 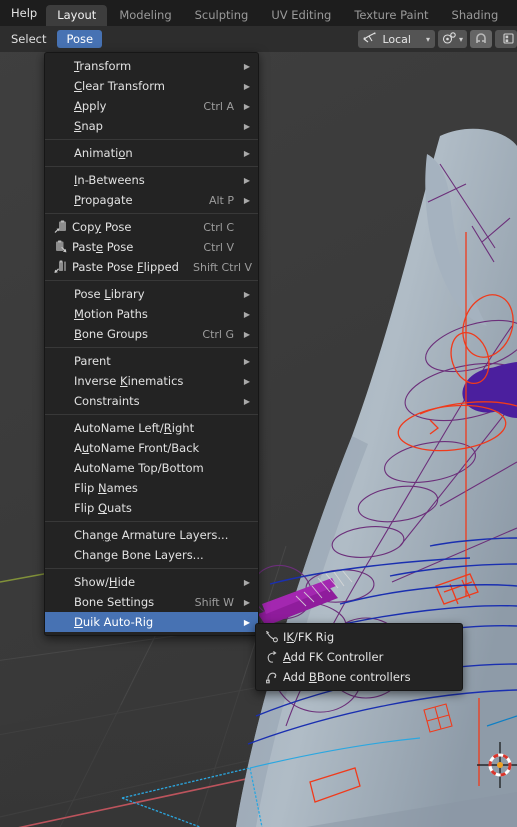 I want to click on menu-item-transform: Transform ▶, so click(x=151, y=66).